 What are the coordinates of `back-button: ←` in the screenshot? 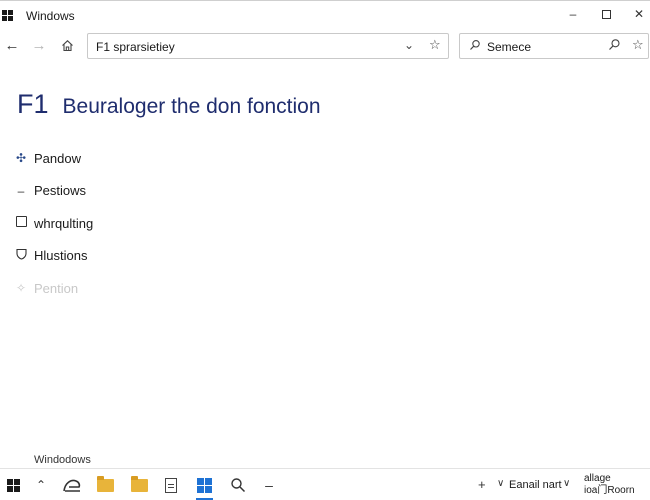 It's located at (12, 45).